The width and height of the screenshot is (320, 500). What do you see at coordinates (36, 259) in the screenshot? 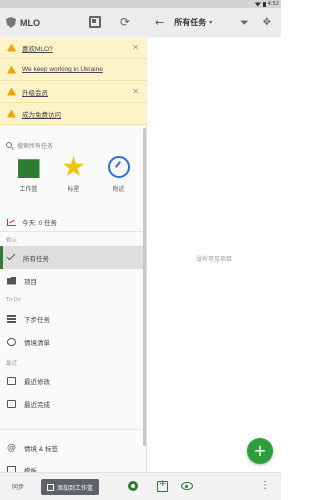
I see `sidebar-item-label: 所有任务` at bounding box center [36, 259].